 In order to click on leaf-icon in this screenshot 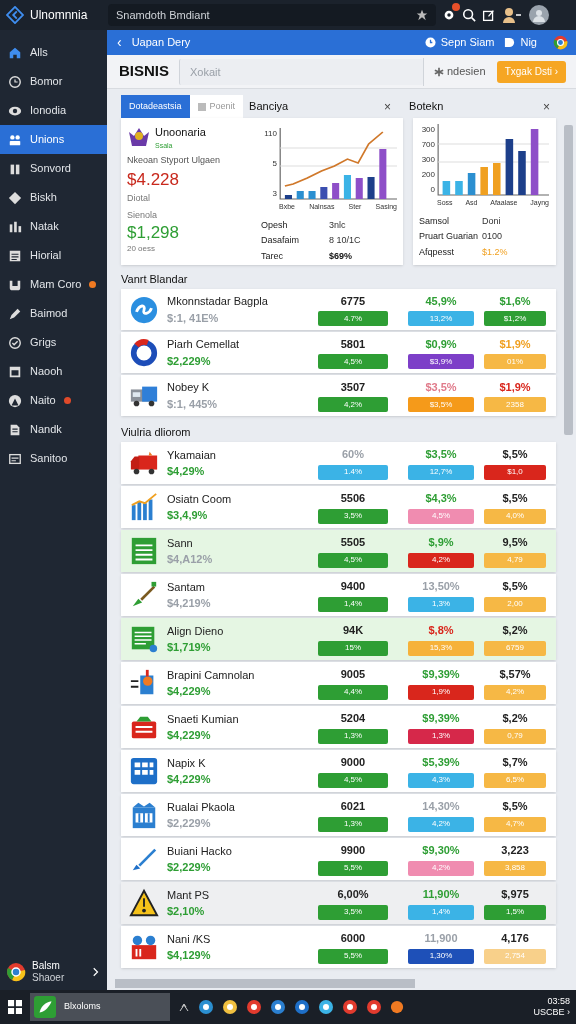, I will do `click(45, 1007)`.